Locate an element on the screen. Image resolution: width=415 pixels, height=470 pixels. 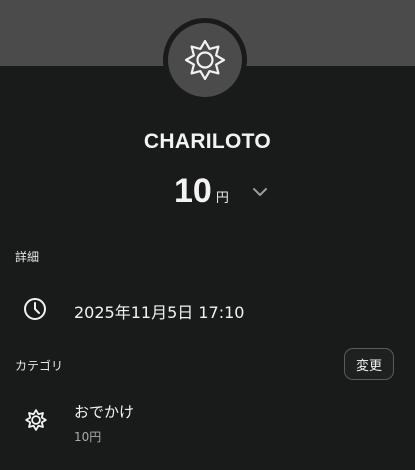
category-amount: 10円 is located at coordinates (88, 437).